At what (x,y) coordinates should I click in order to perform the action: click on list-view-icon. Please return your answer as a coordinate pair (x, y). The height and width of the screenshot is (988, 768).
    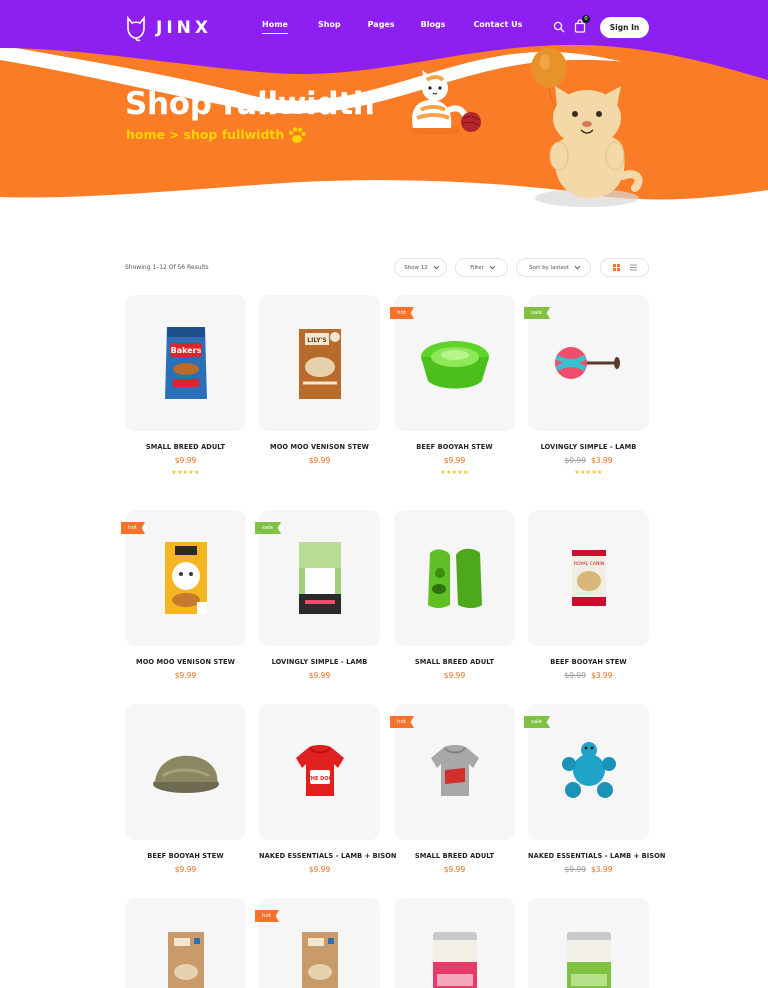
    Looking at the image, I should click on (633, 267).